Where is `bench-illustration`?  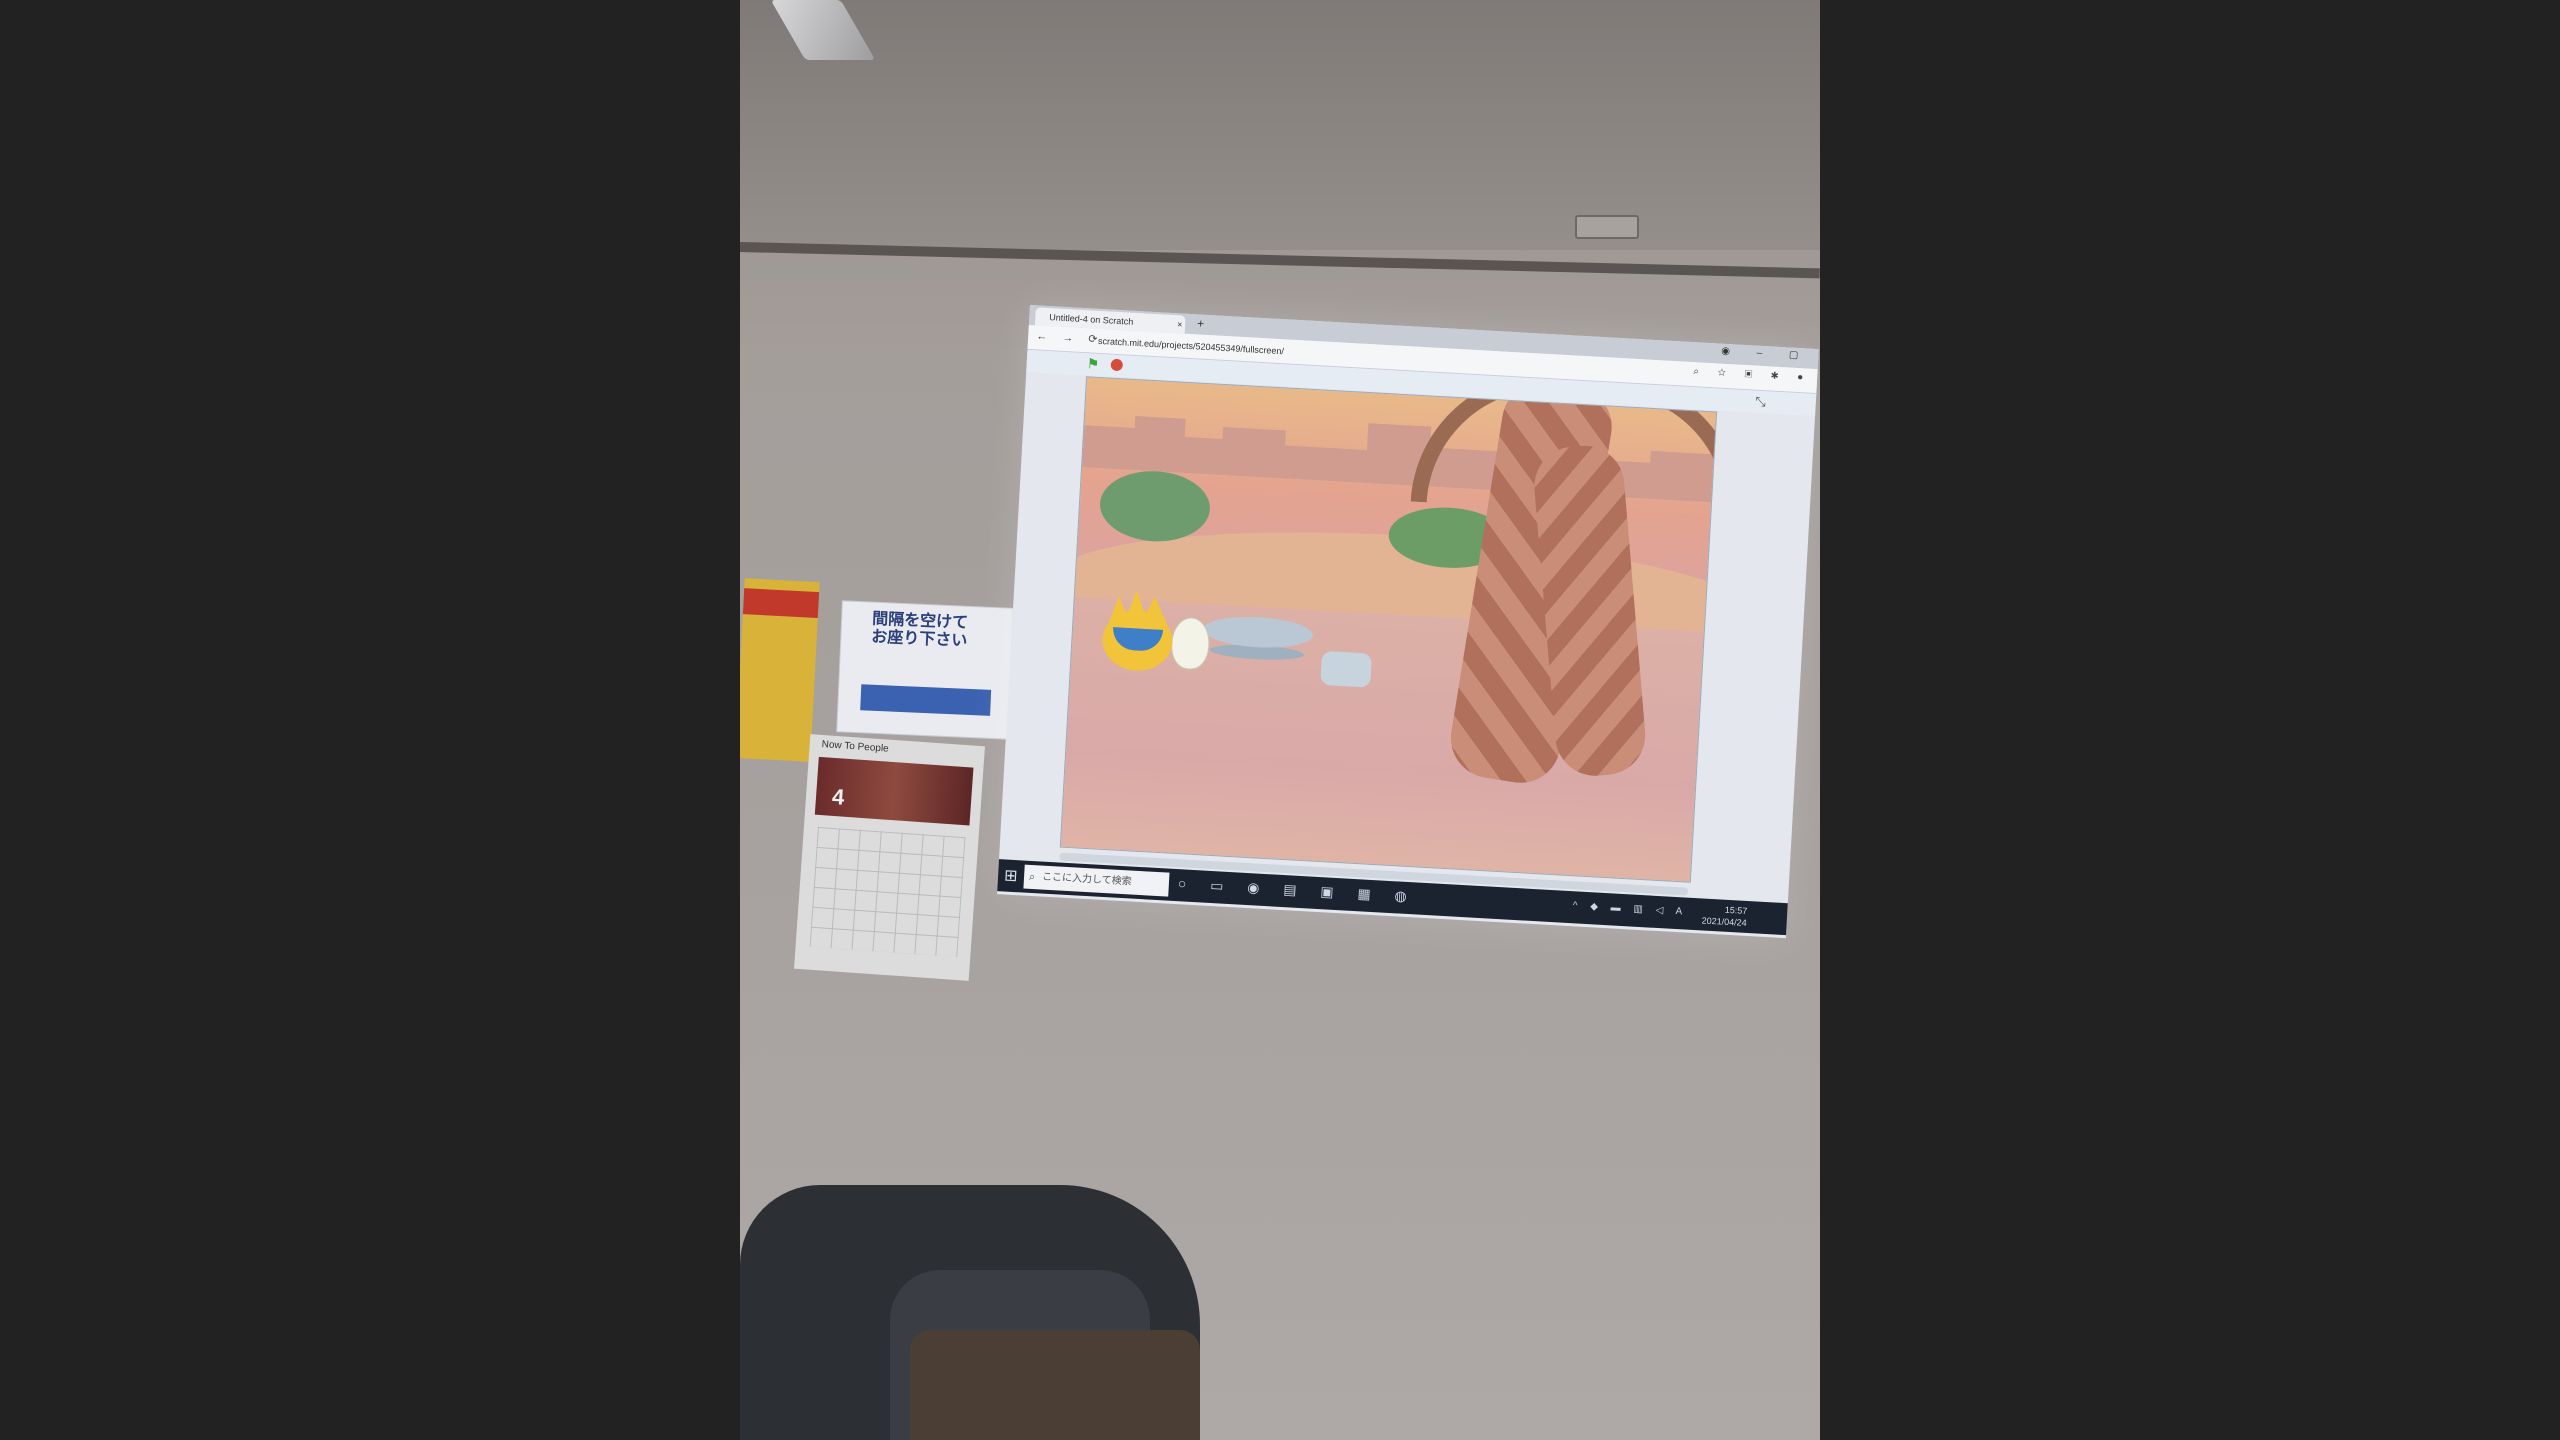 bench-illustration is located at coordinates (926, 700).